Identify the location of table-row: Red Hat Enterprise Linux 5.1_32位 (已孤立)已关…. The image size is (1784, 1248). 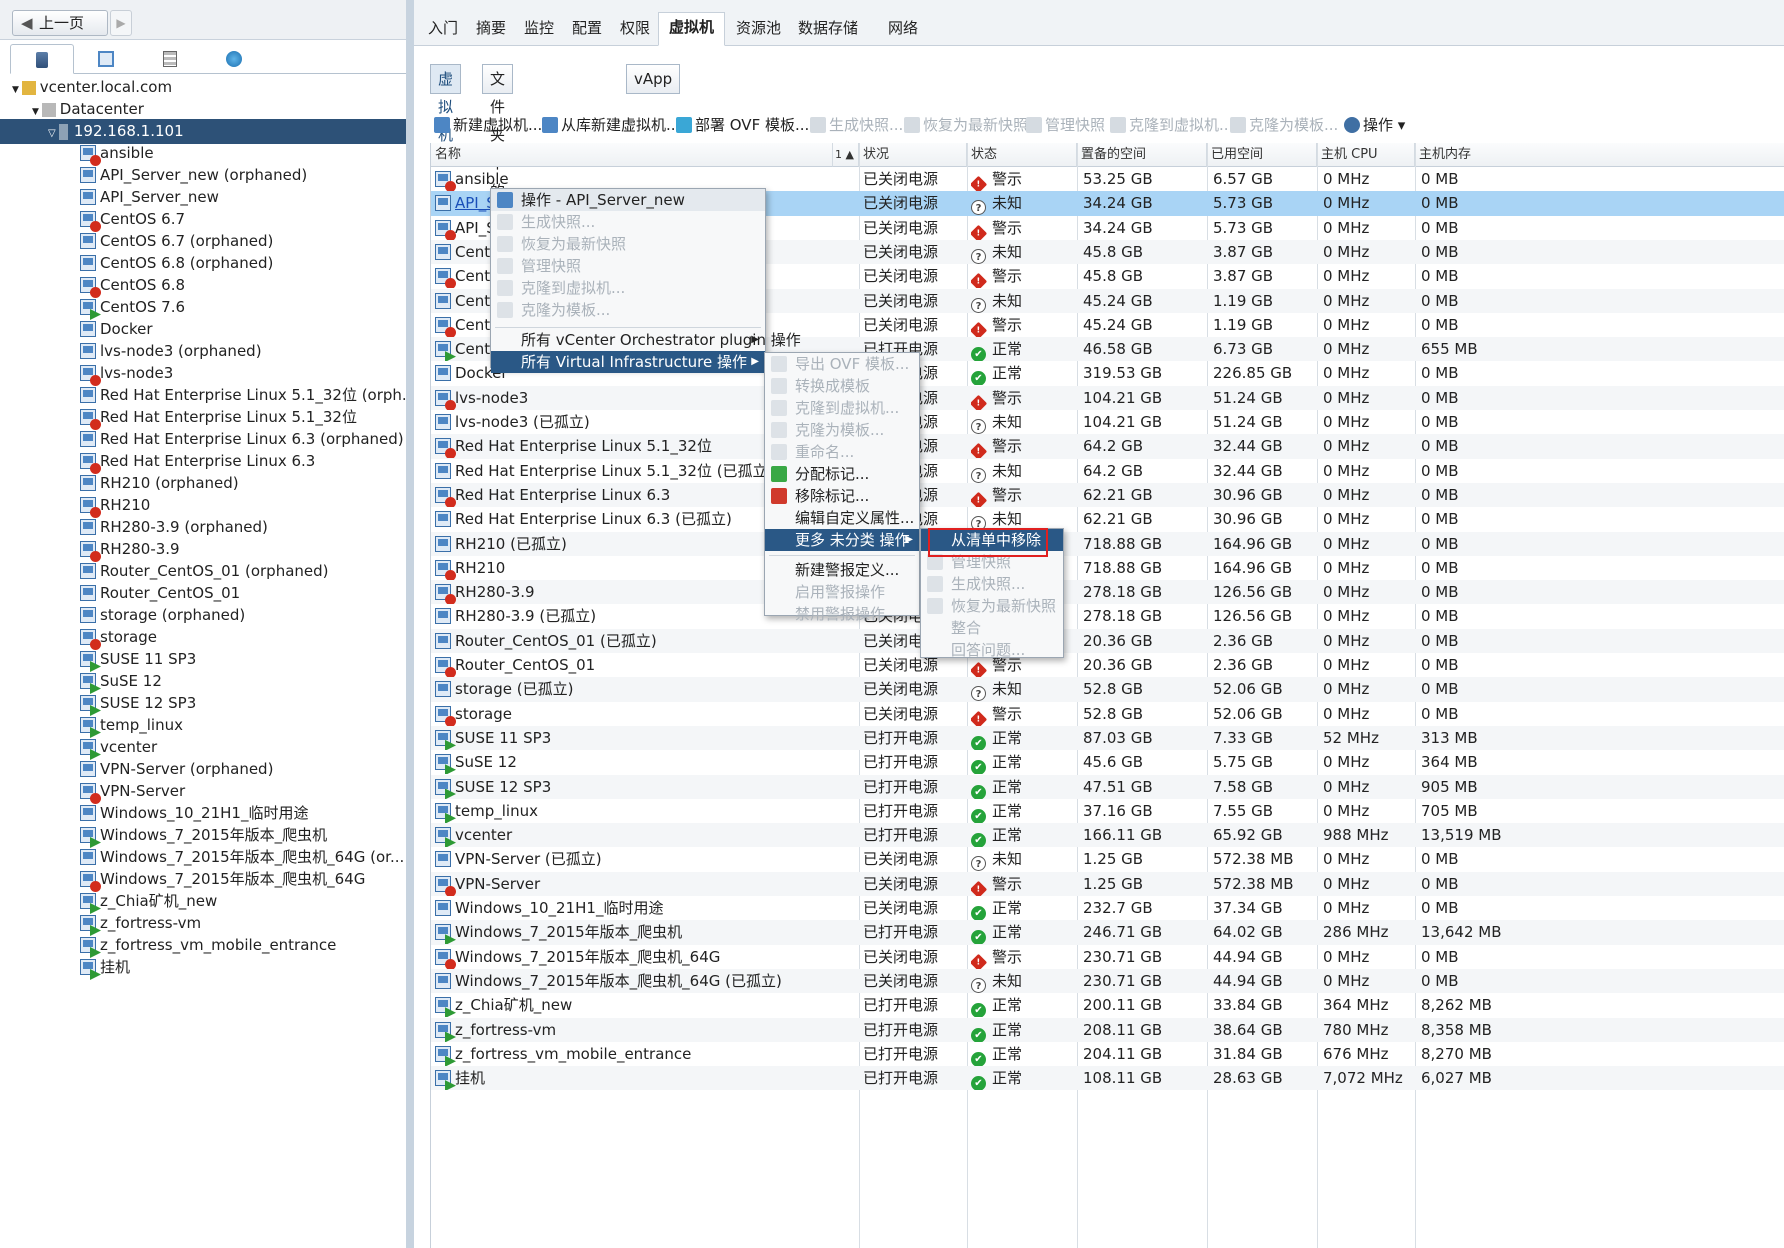
(1107, 471).